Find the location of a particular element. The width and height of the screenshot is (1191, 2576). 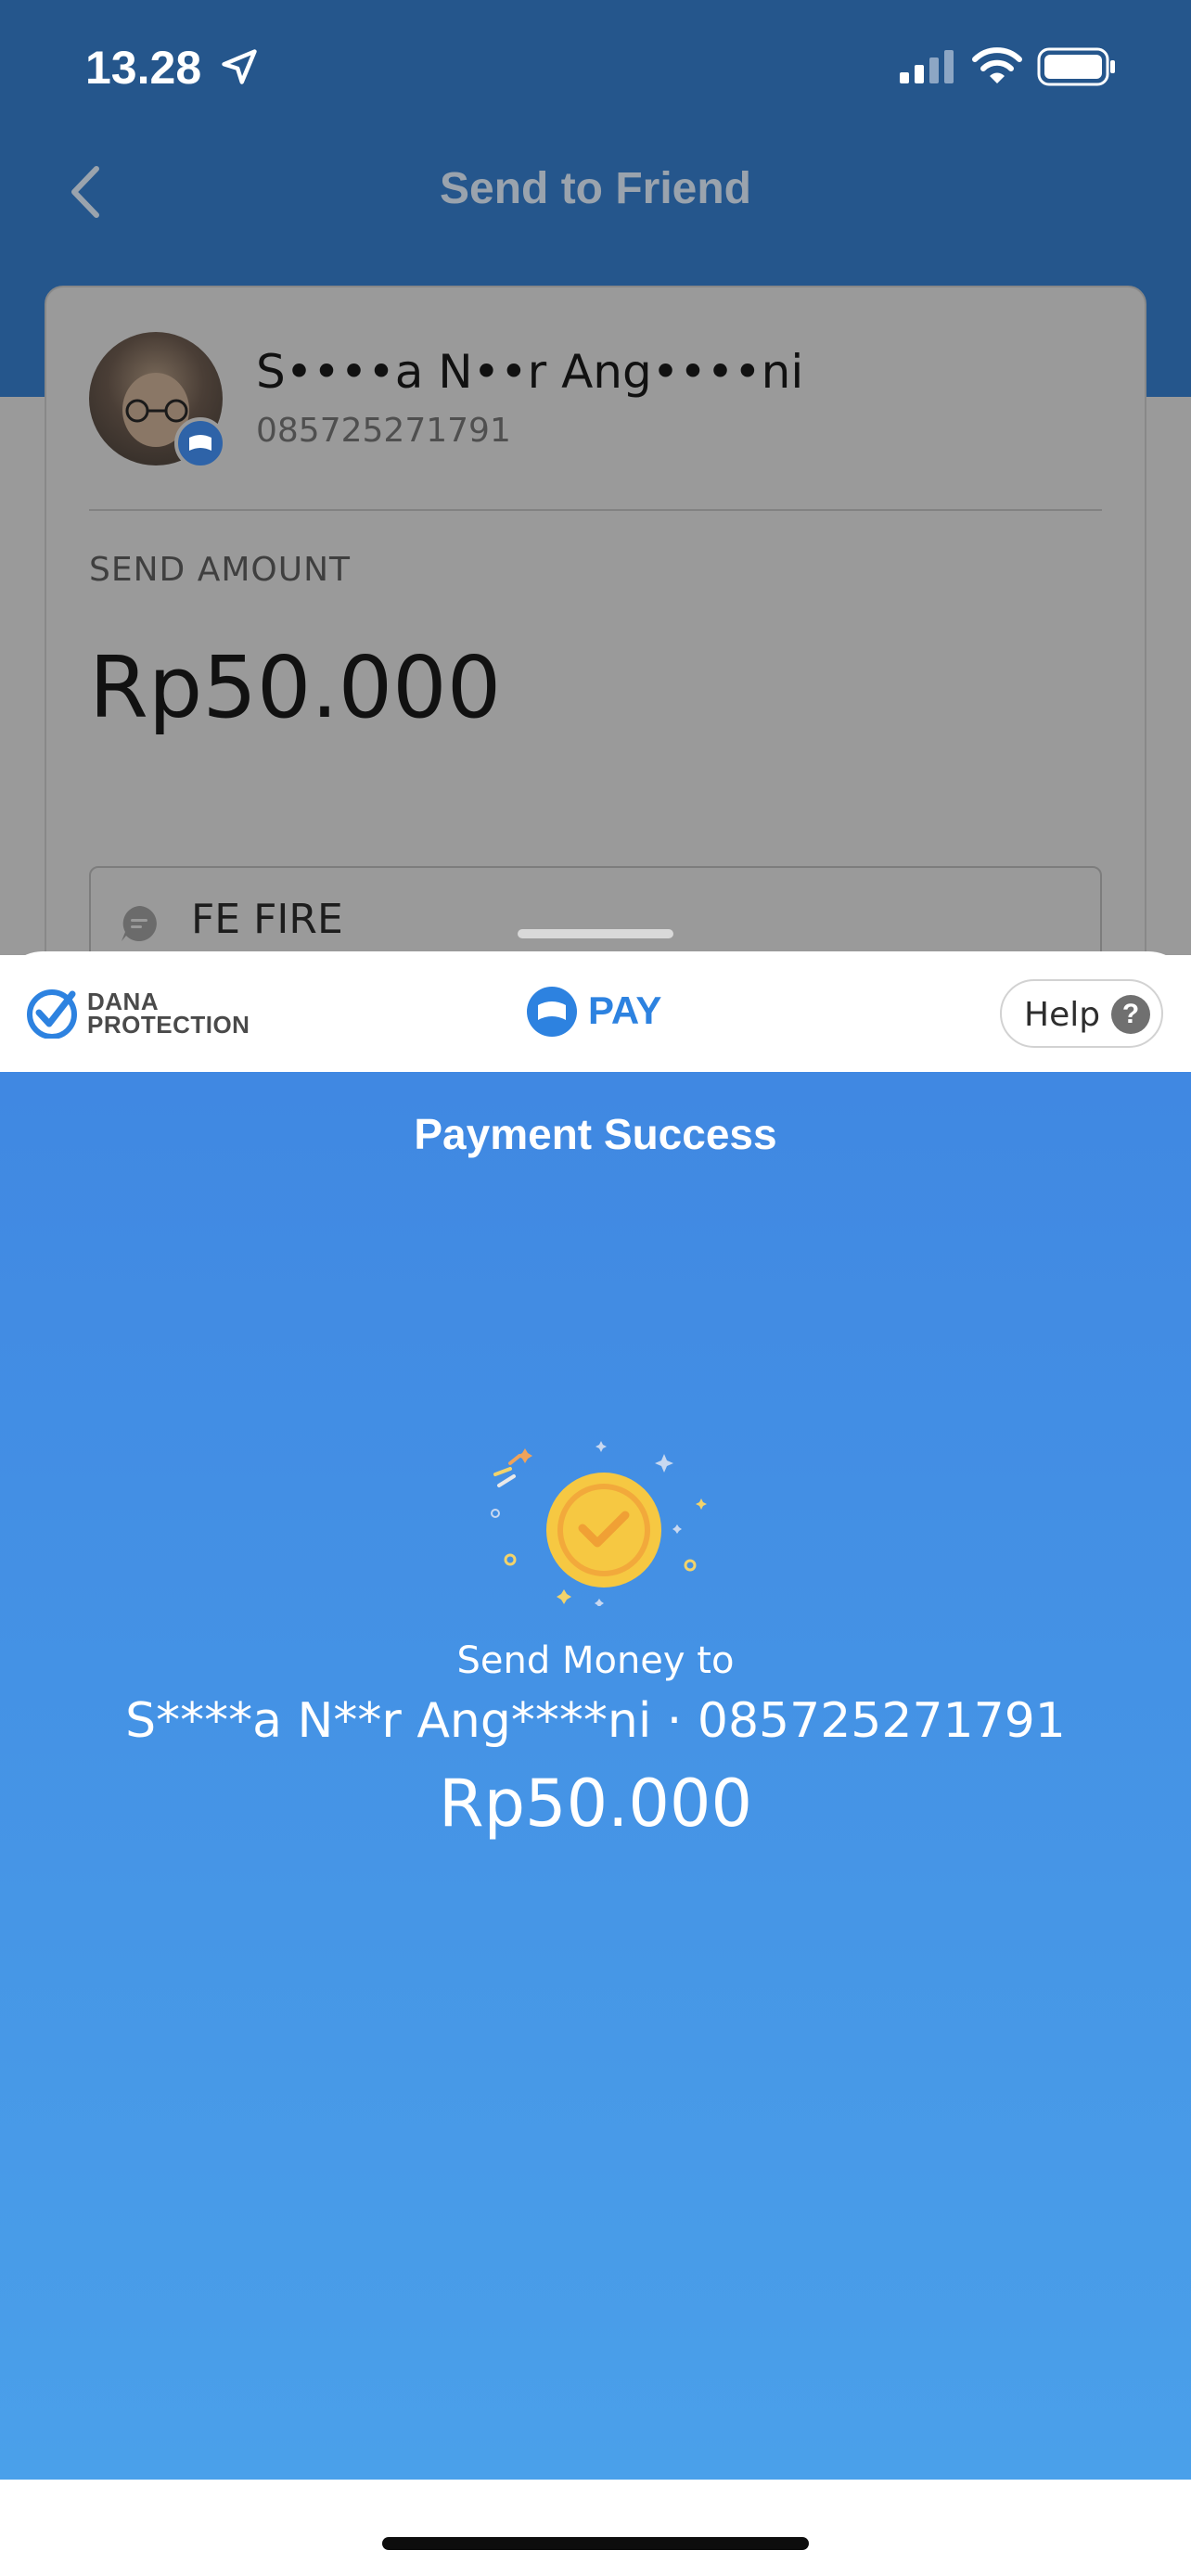

note-text: FE FIRE is located at coordinates (267, 920).